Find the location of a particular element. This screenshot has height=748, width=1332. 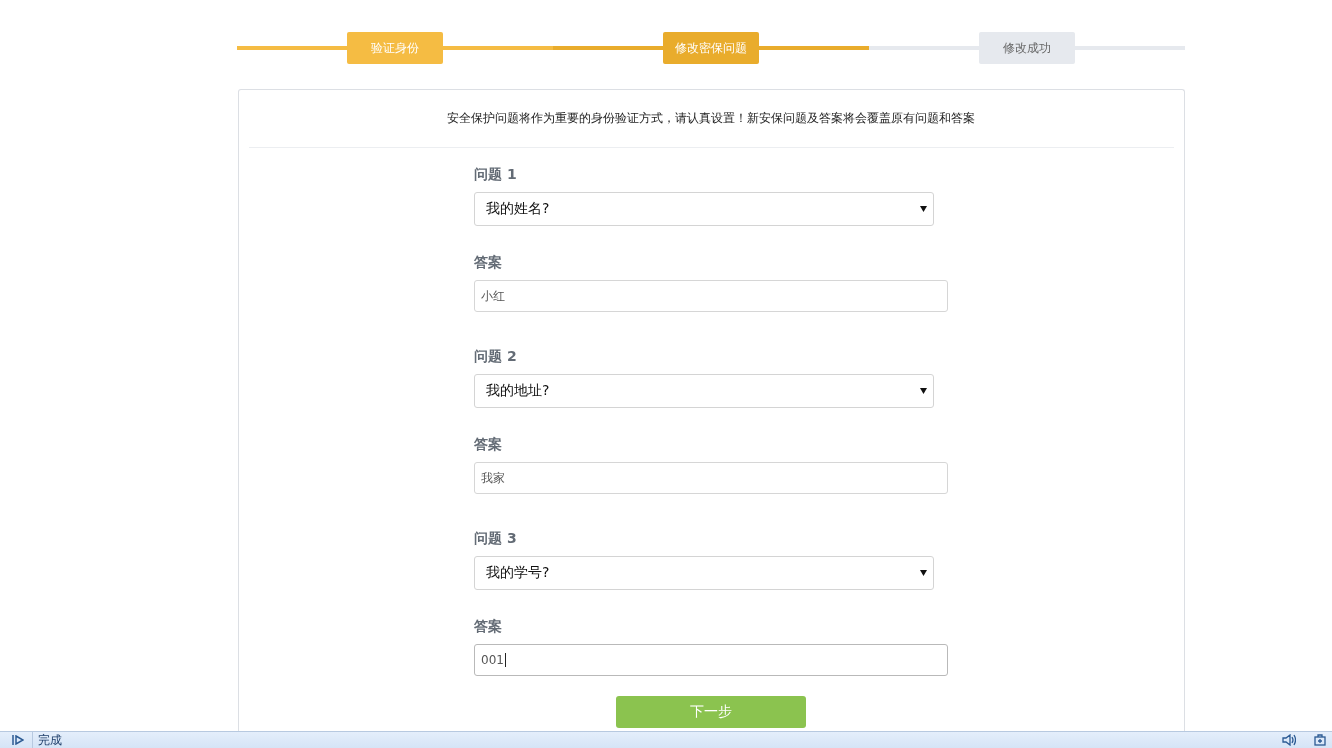

play-icon is located at coordinates (18, 740).